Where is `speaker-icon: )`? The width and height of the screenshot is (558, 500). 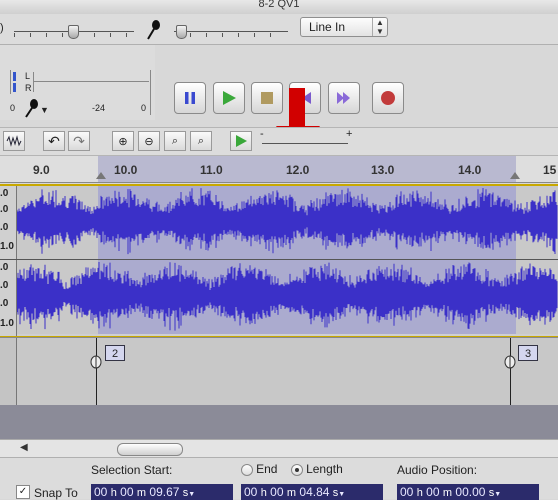
speaker-icon: ) is located at coordinates (2, 28).